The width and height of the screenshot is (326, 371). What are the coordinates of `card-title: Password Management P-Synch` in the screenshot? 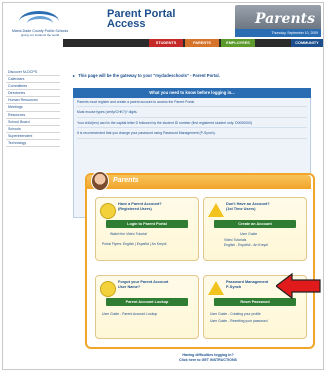 It's located at (247, 285).